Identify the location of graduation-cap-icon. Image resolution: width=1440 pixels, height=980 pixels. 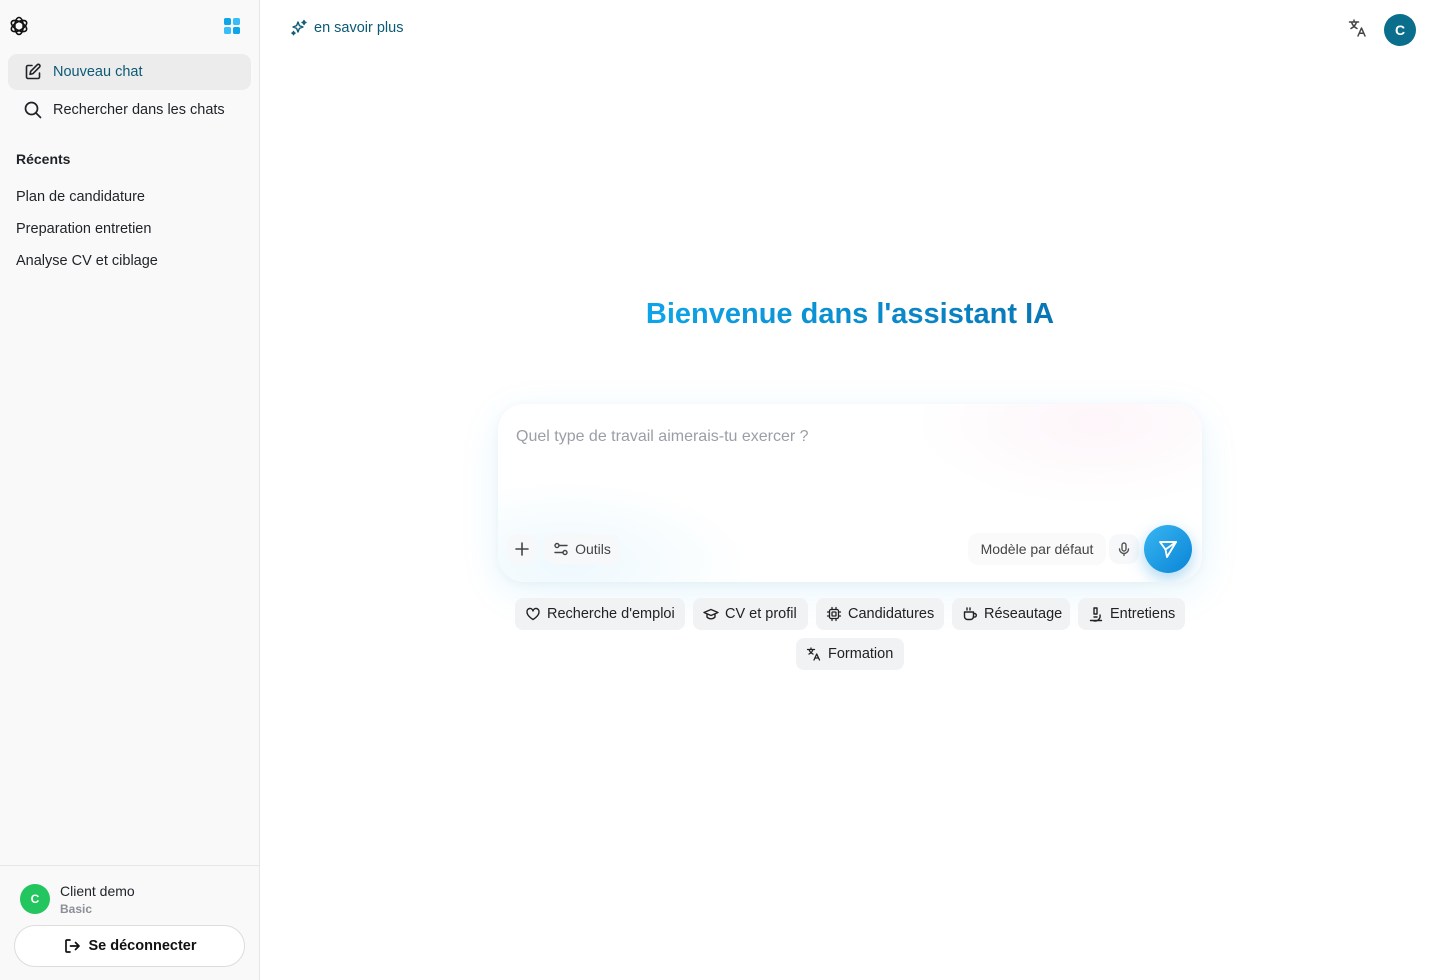
(711, 614).